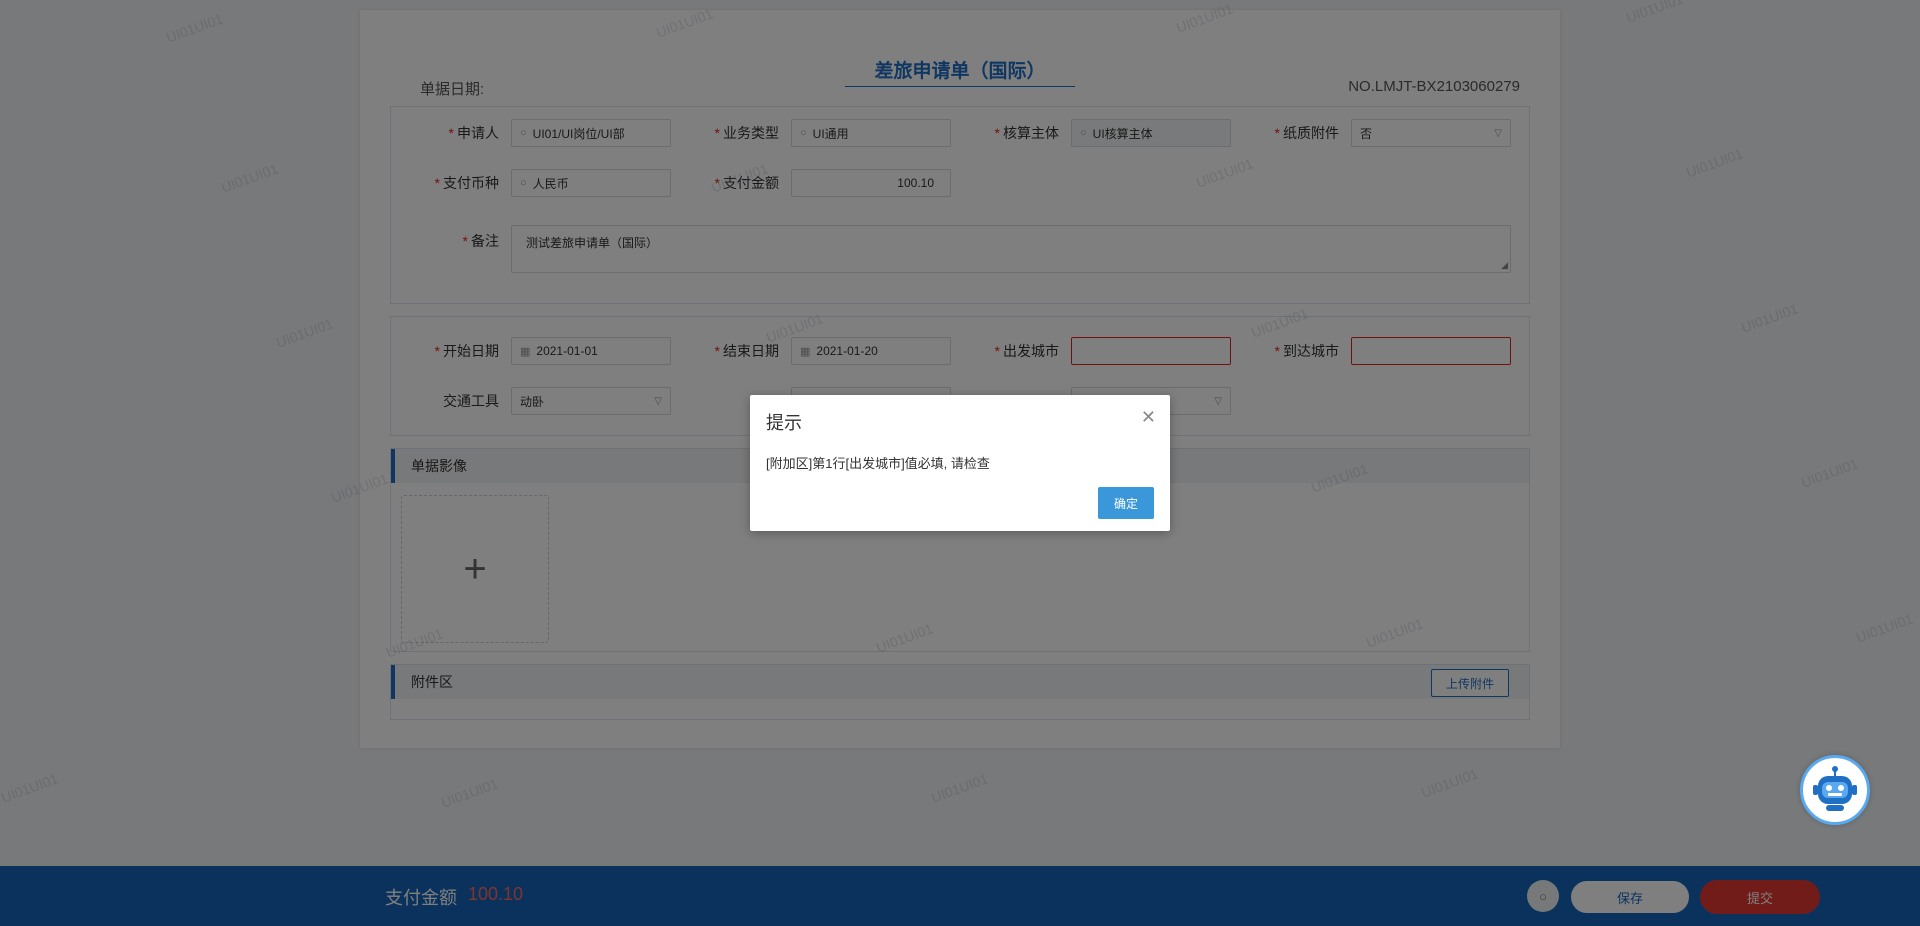 The width and height of the screenshot is (1920, 926). Describe the element at coordinates (1148, 417) in the screenshot. I see `close-icon: ✕` at that location.